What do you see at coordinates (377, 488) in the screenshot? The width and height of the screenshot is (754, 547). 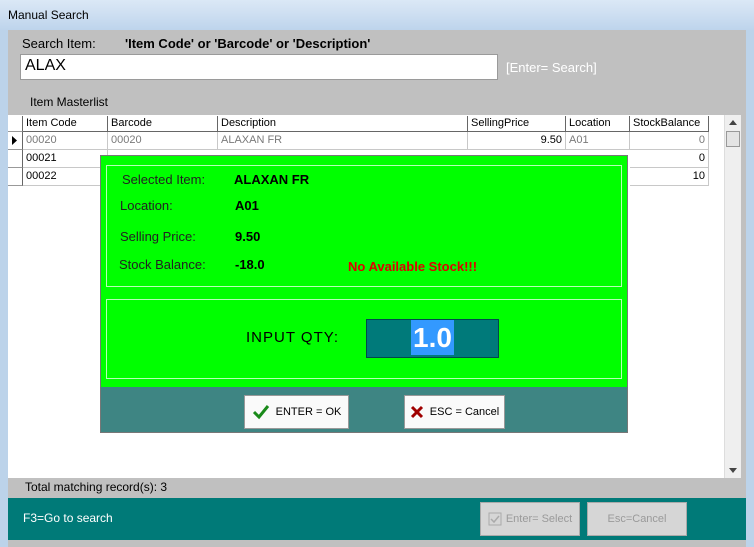 I see `status-bar: Total matching record(s): 3` at bounding box center [377, 488].